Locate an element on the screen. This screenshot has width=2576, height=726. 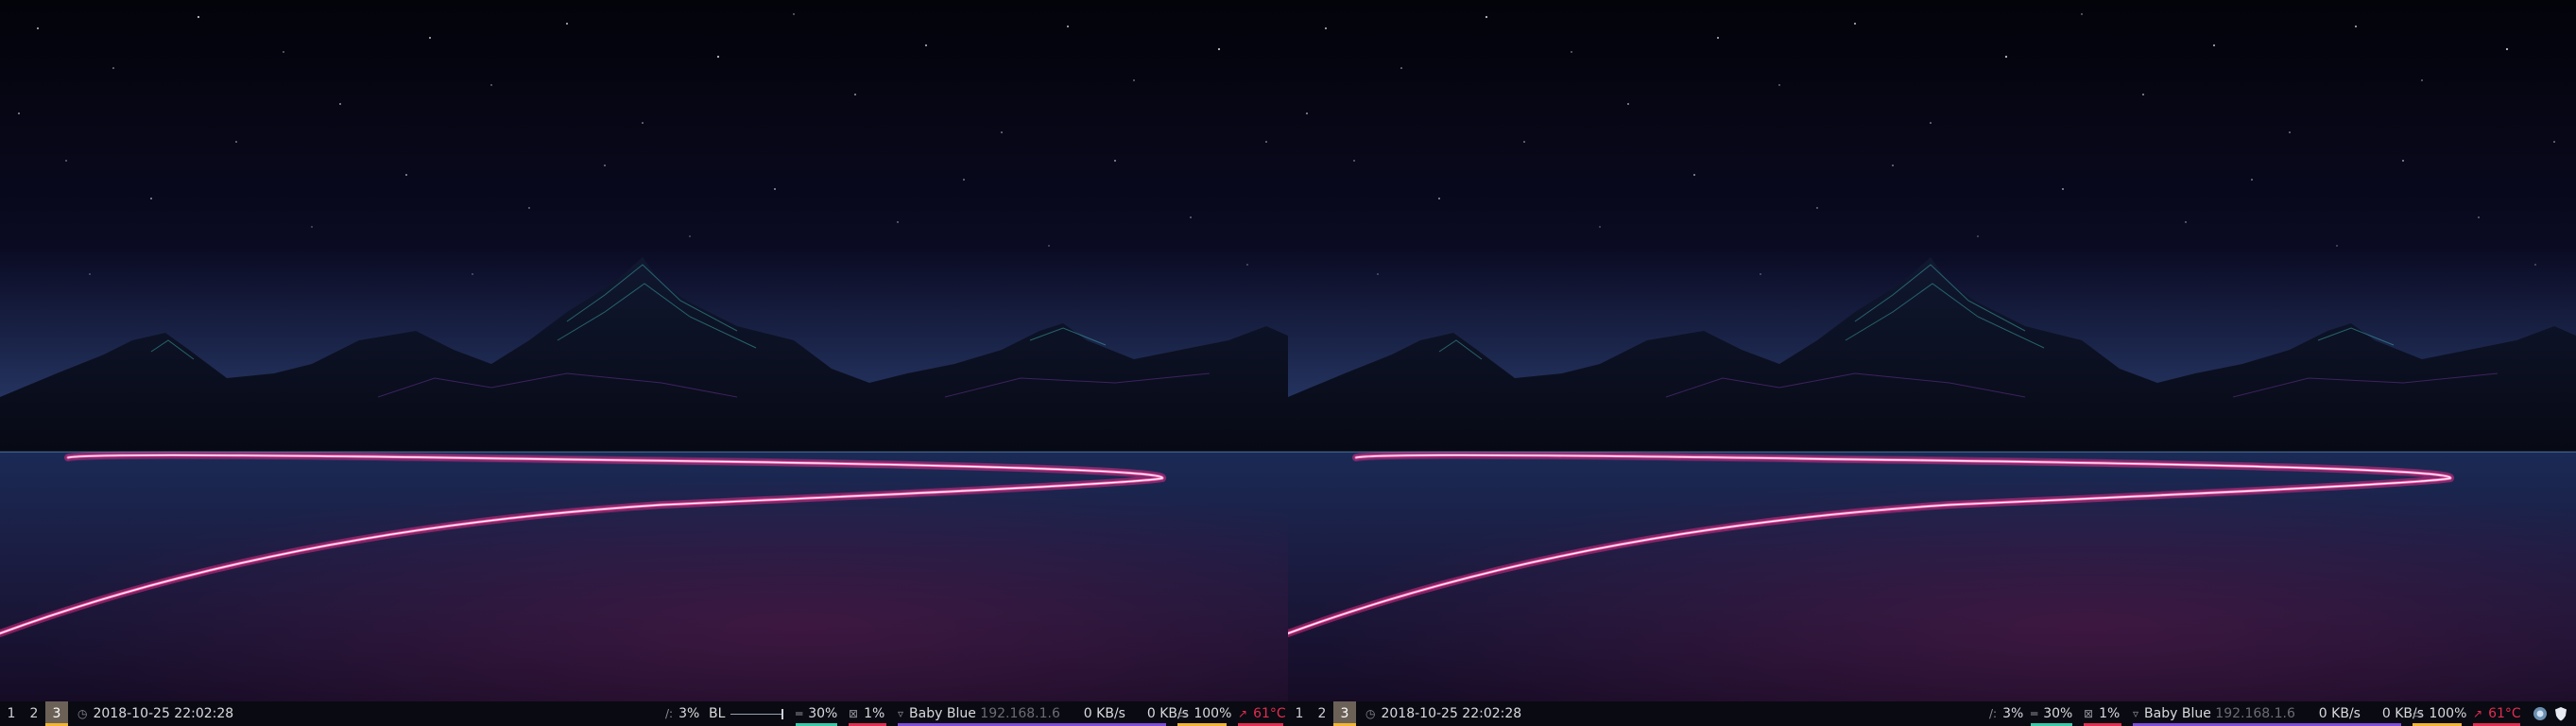
backlight-label: BL is located at coordinates (717, 713).